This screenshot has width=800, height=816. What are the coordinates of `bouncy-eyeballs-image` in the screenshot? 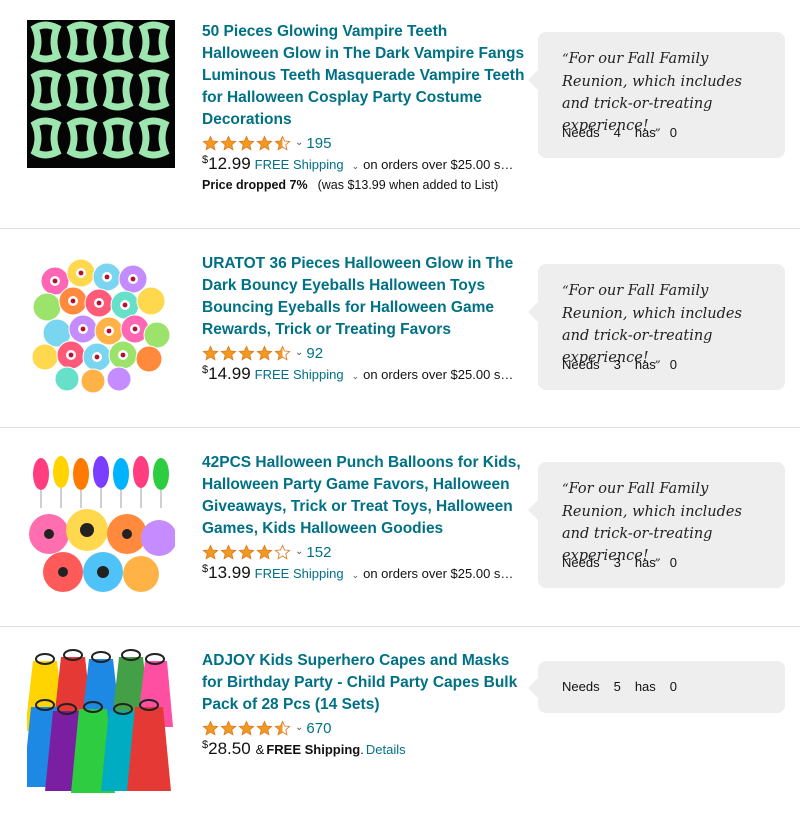 It's located at (101, 325).